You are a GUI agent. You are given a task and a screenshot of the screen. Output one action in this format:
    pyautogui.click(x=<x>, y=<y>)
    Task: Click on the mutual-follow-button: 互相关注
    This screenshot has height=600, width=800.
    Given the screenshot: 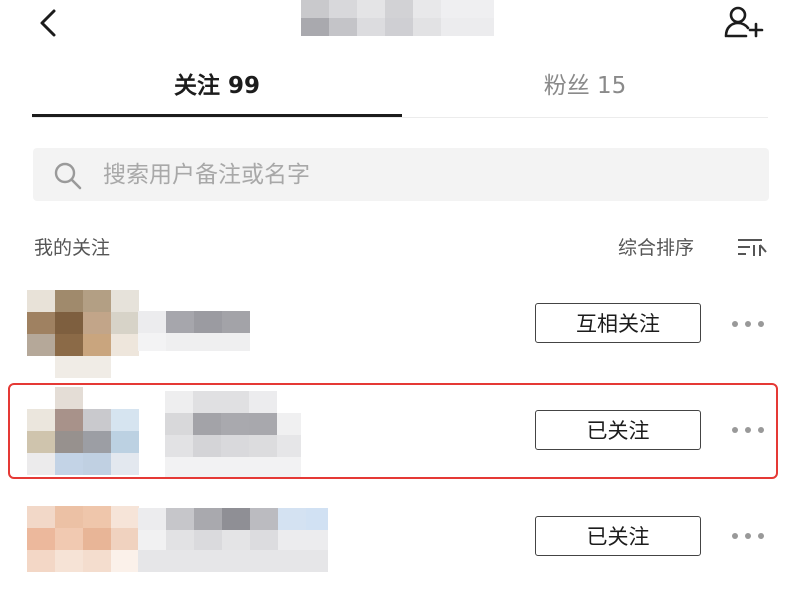 What is the action you would take?
    pyautogui.click(x=618, y=323)
    